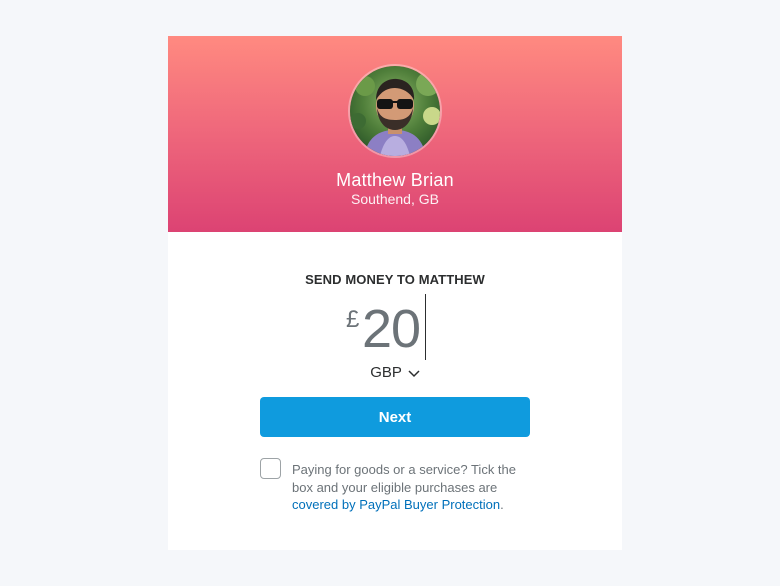 This screenshot has width=780, height=586. What do you see at coordinates (270, 468) in the screenshot?
I see `buyer-protection-checkbox` at bounding box center [270, 468].